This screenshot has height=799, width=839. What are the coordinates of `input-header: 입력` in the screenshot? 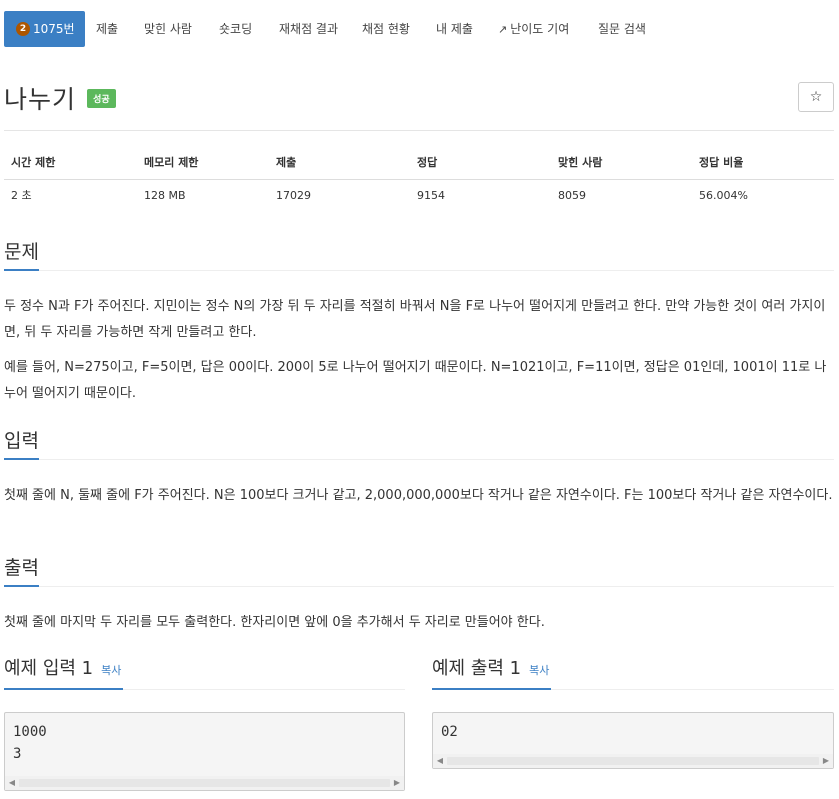 It's located at (419, 445).